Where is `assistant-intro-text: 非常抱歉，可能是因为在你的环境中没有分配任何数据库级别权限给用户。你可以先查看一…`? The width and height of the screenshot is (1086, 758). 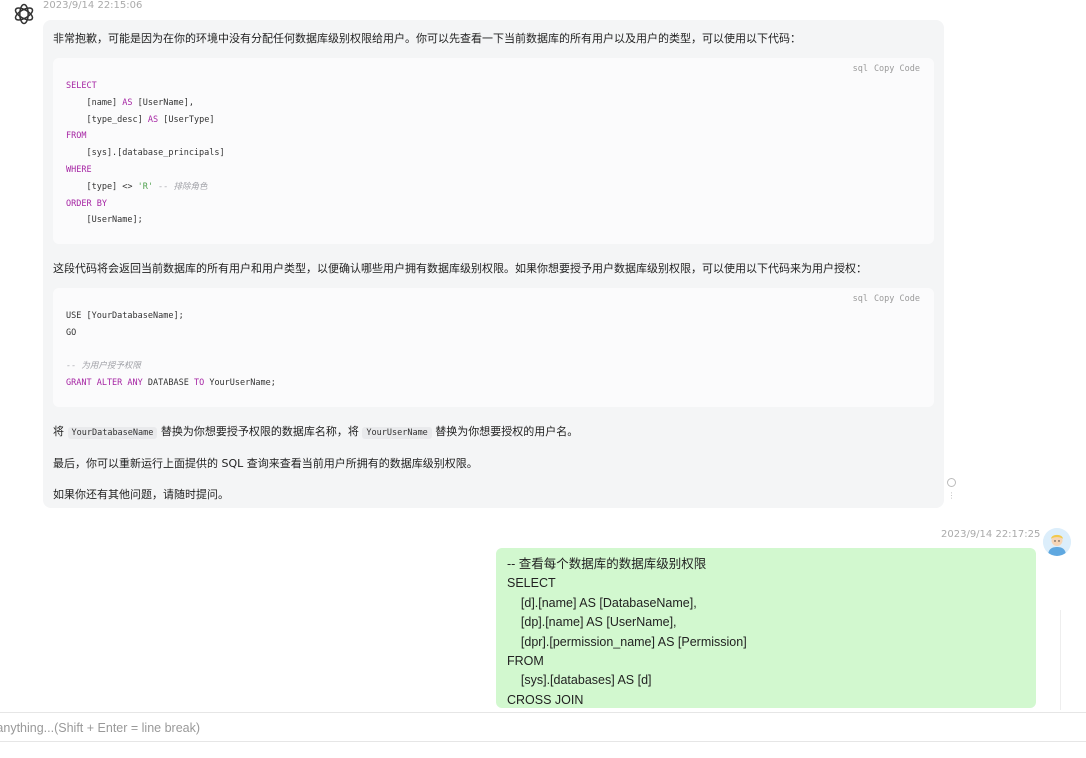
assistant-intro-text: 非常抱歉，可能是因为在你的环境中没有分配任何数据库级别权限给用户。你可以先查看一… is located at coordinates (427, 38).